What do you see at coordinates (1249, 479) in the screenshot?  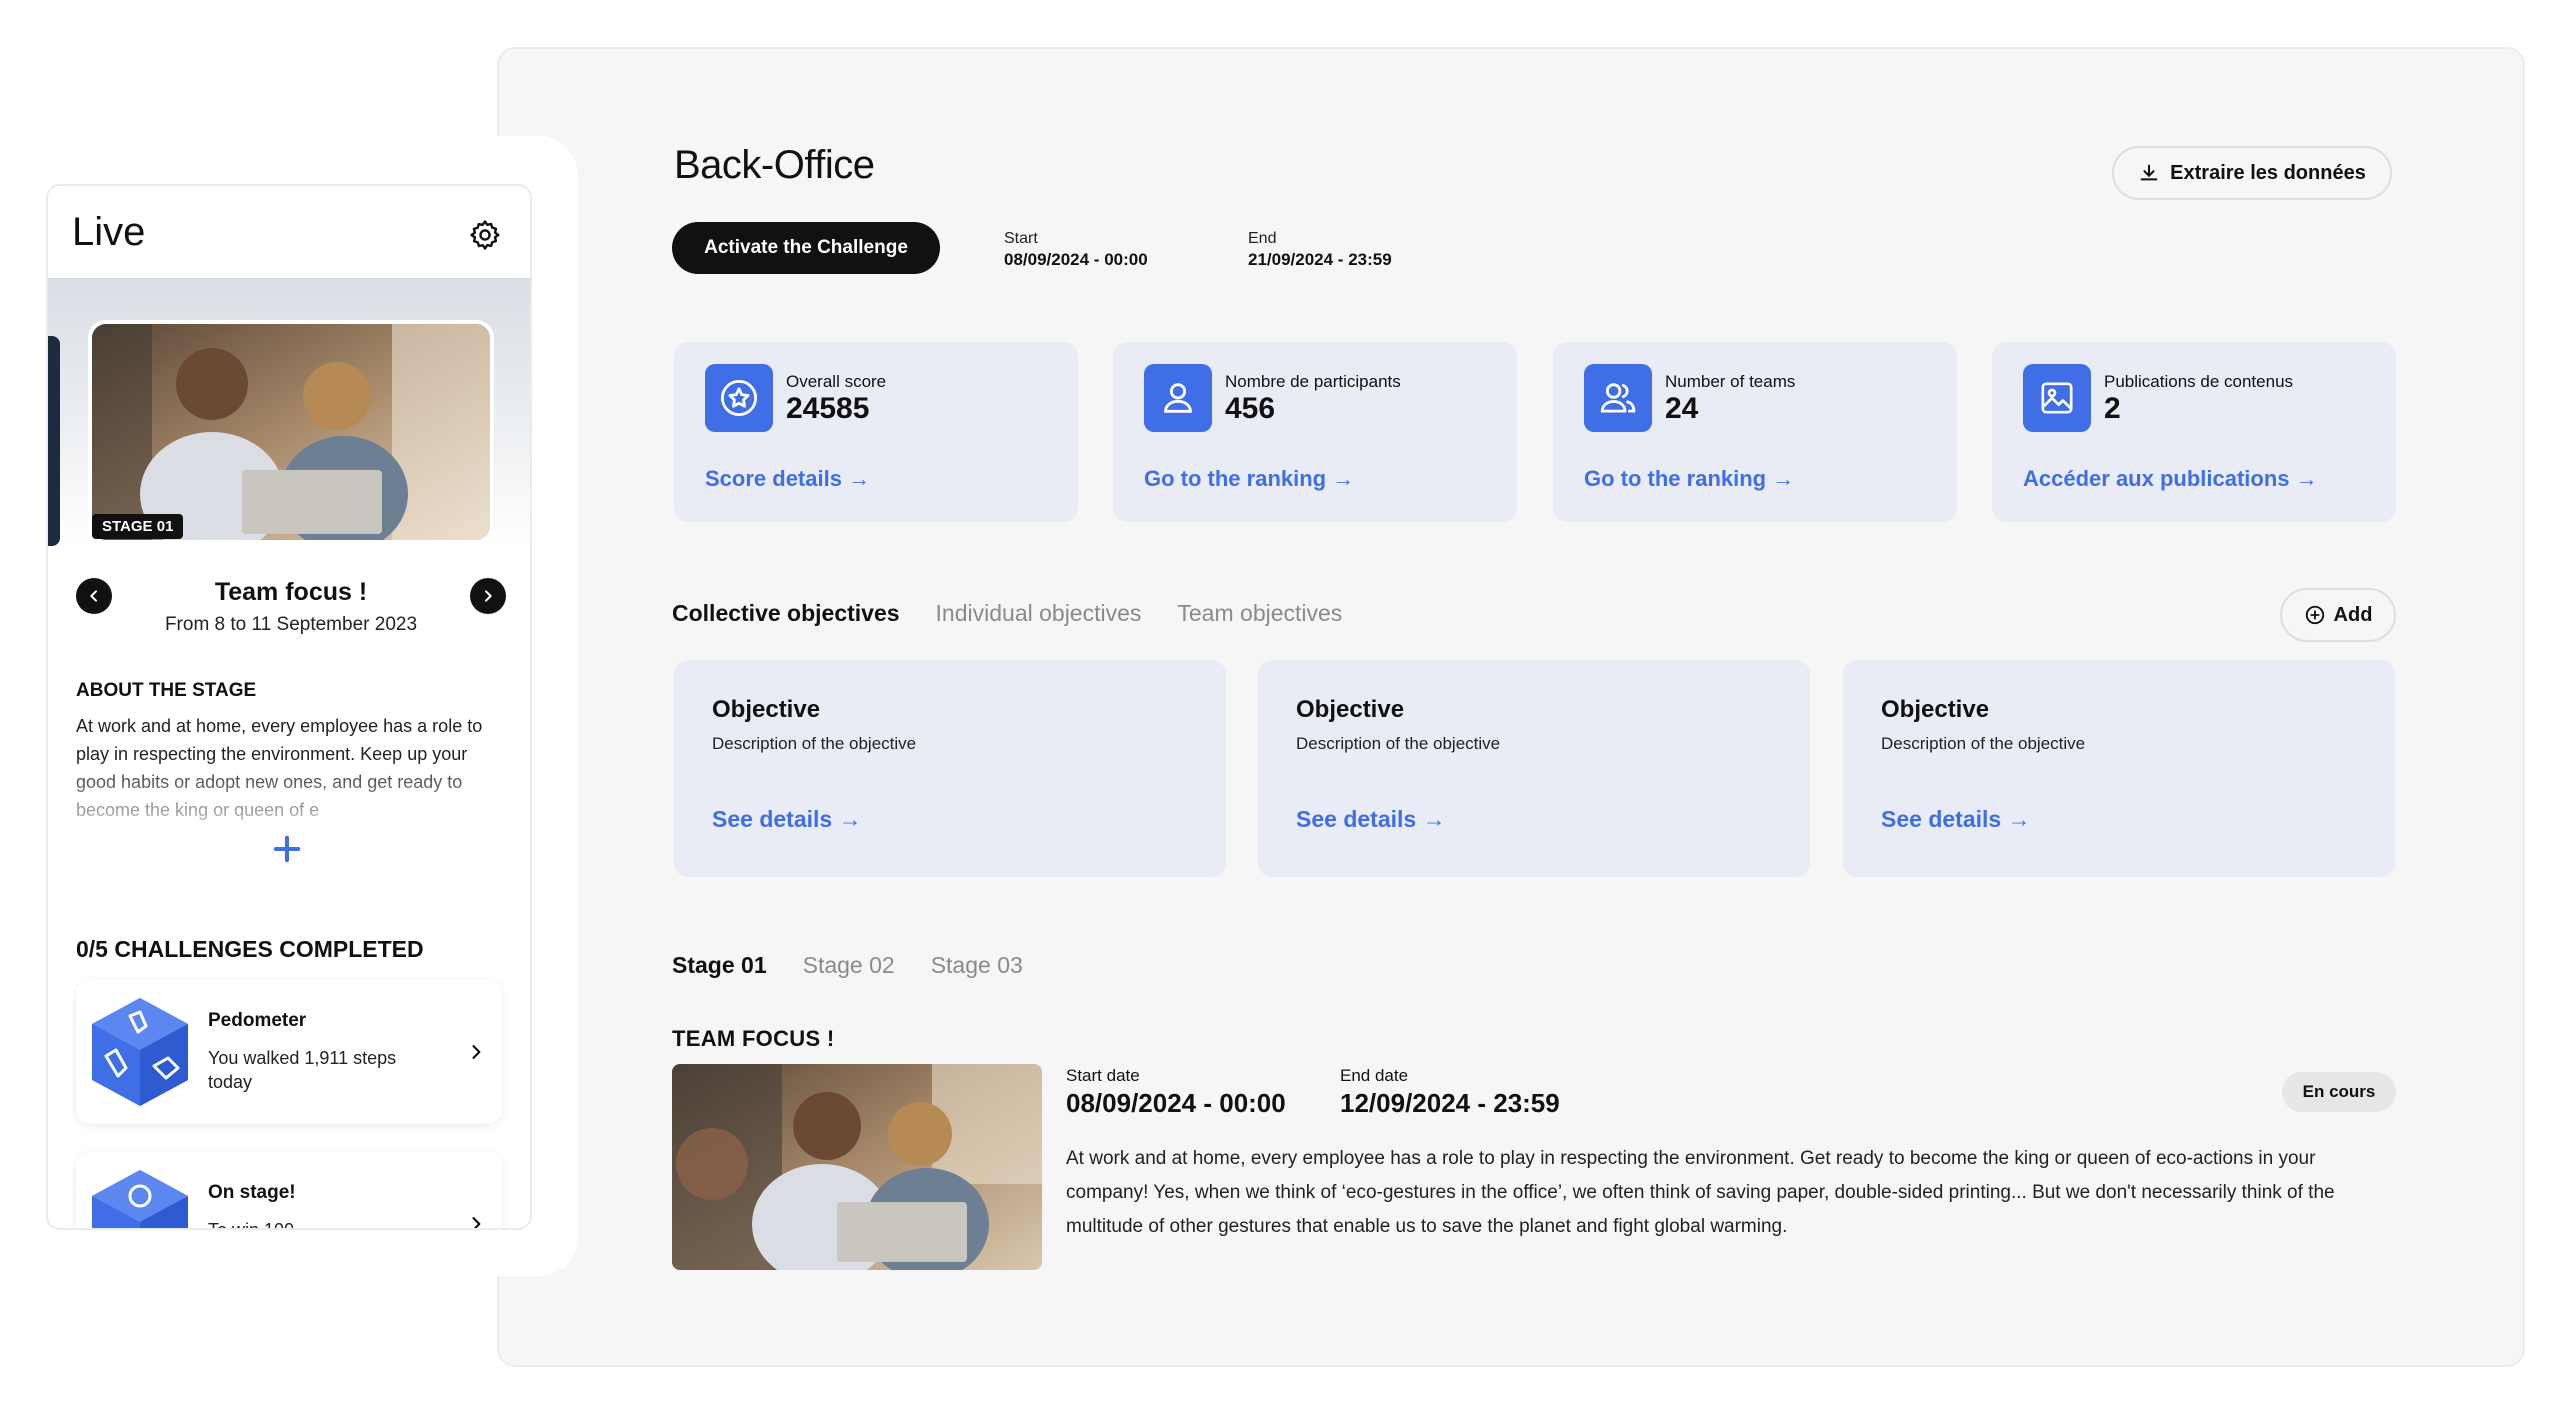 I see `ranking-link: Go to the ranking →` at bounding box center [1249, 479].